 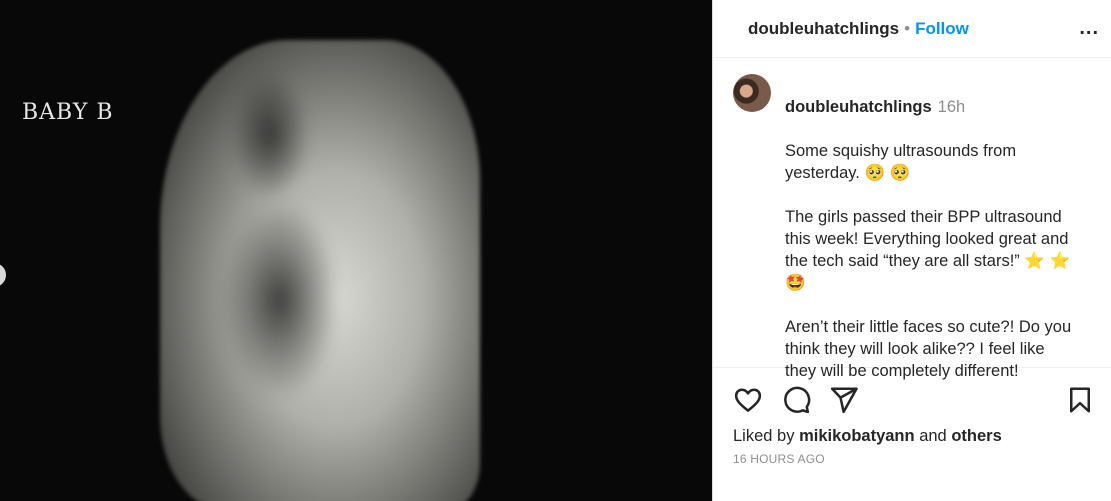 I want to click on bookmark-icon, so click(x=1080, y=400).